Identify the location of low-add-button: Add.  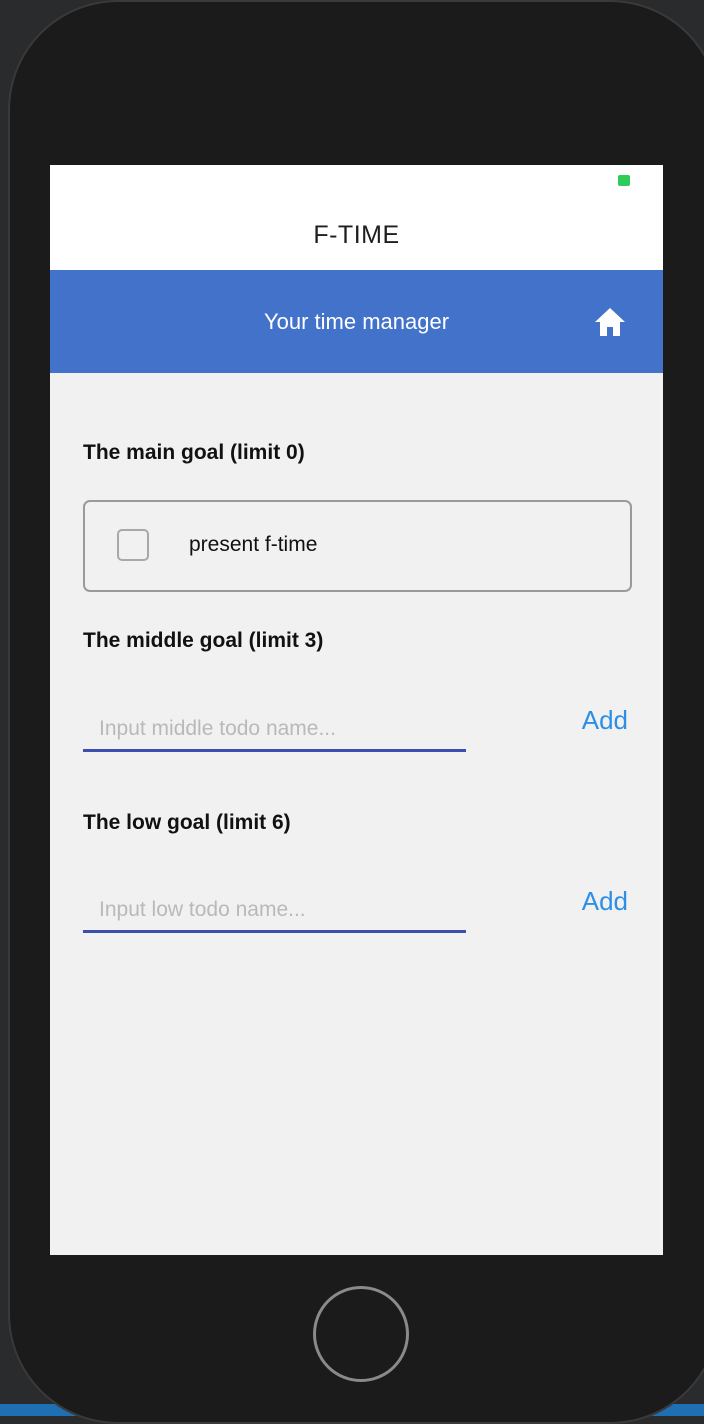
(588, 901).